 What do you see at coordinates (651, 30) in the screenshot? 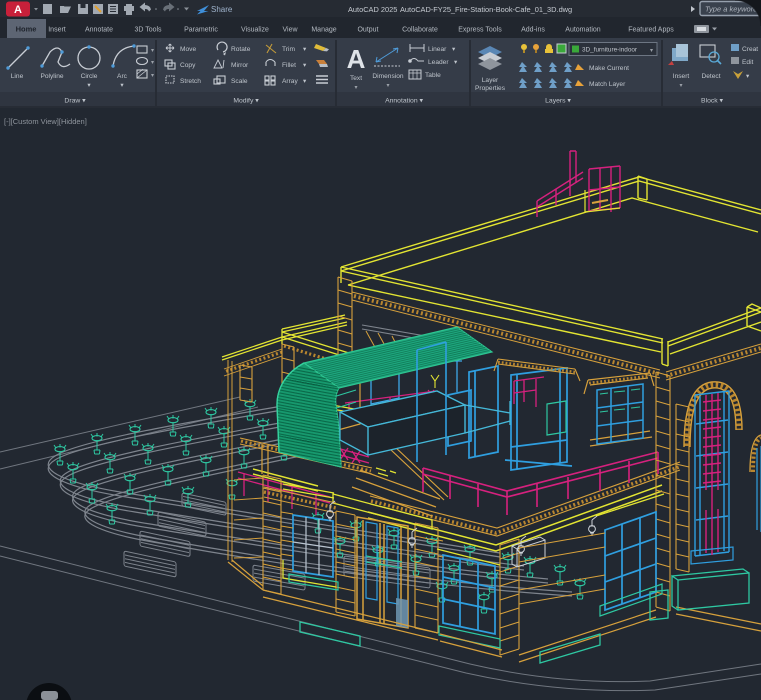
I see `svg-text: Featured Apps` at bounding box center [651, 30].